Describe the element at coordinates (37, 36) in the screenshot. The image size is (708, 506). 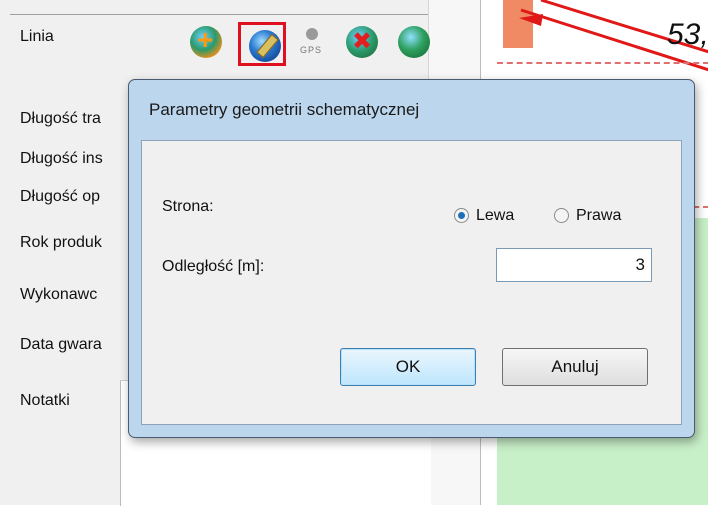
I see `line-label: Linia` at that location.